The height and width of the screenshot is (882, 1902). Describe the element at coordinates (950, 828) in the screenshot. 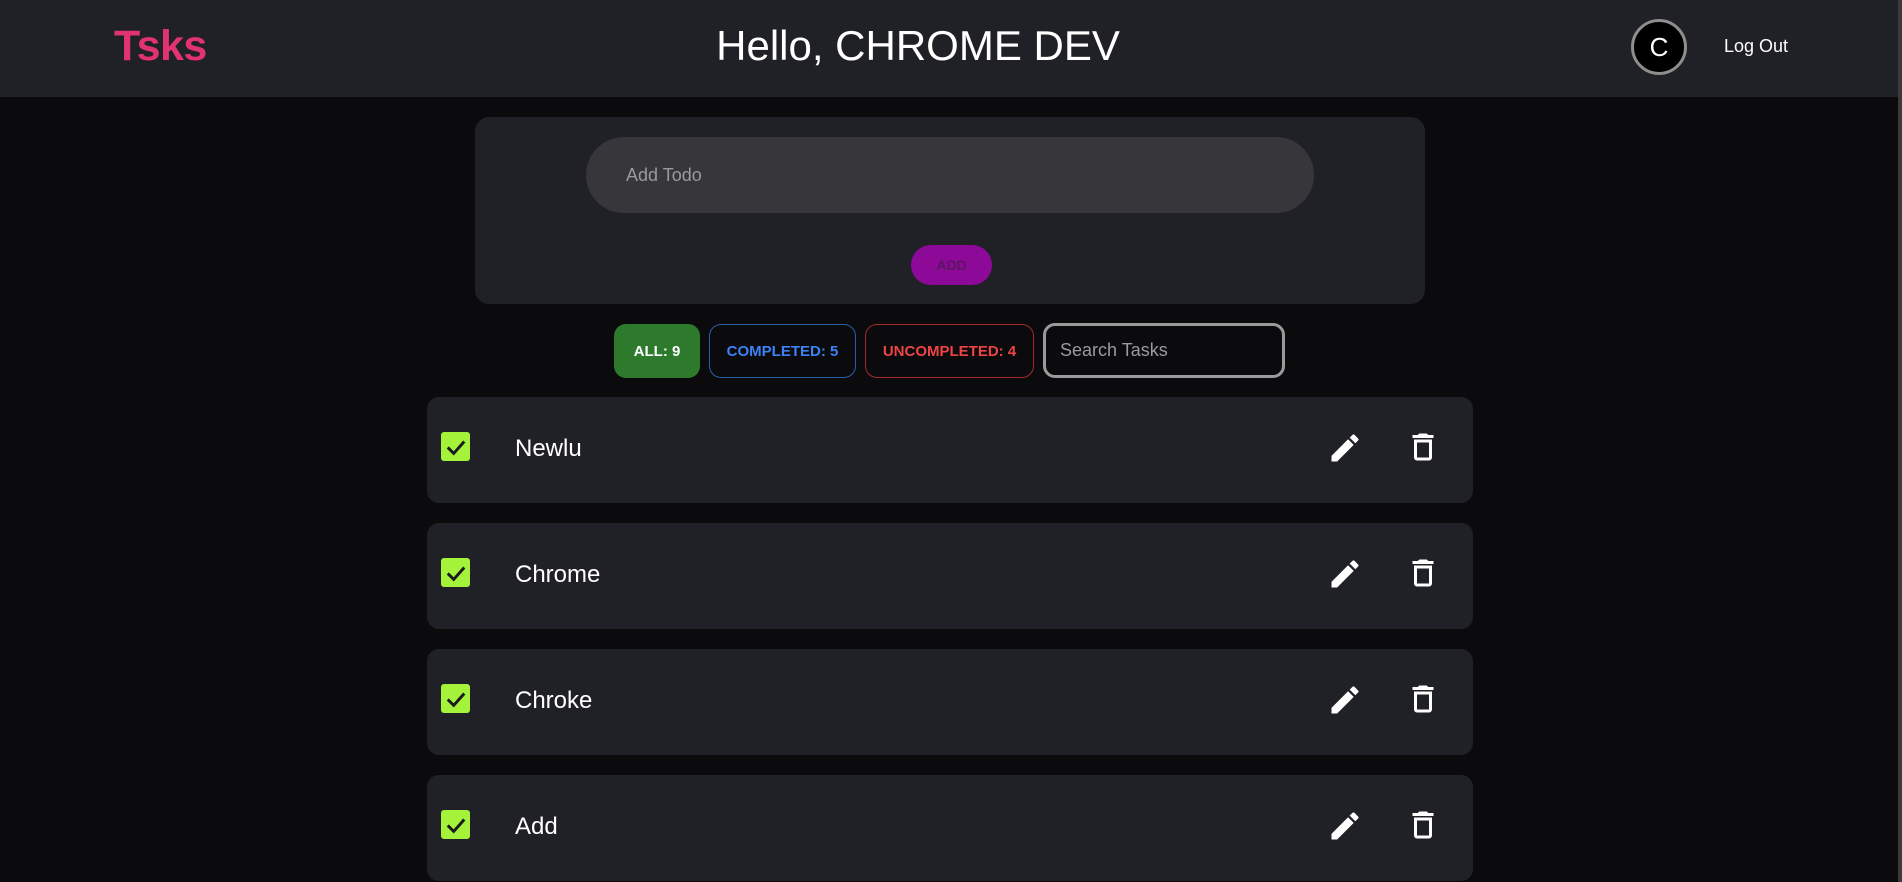

I see `task-item: Add` at that location.